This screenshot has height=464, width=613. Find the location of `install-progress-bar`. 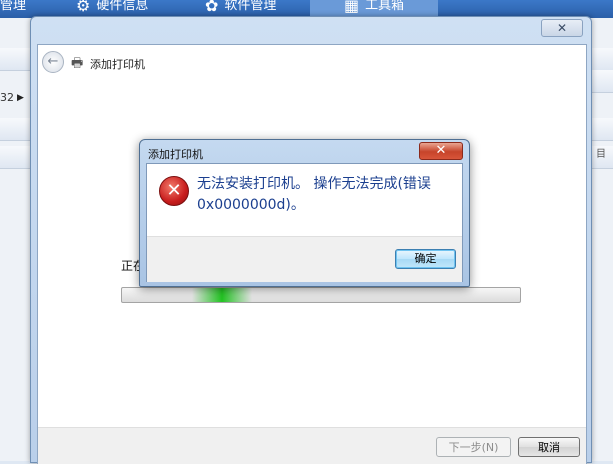

install-progress-bar is located at coordinates (321, 295).